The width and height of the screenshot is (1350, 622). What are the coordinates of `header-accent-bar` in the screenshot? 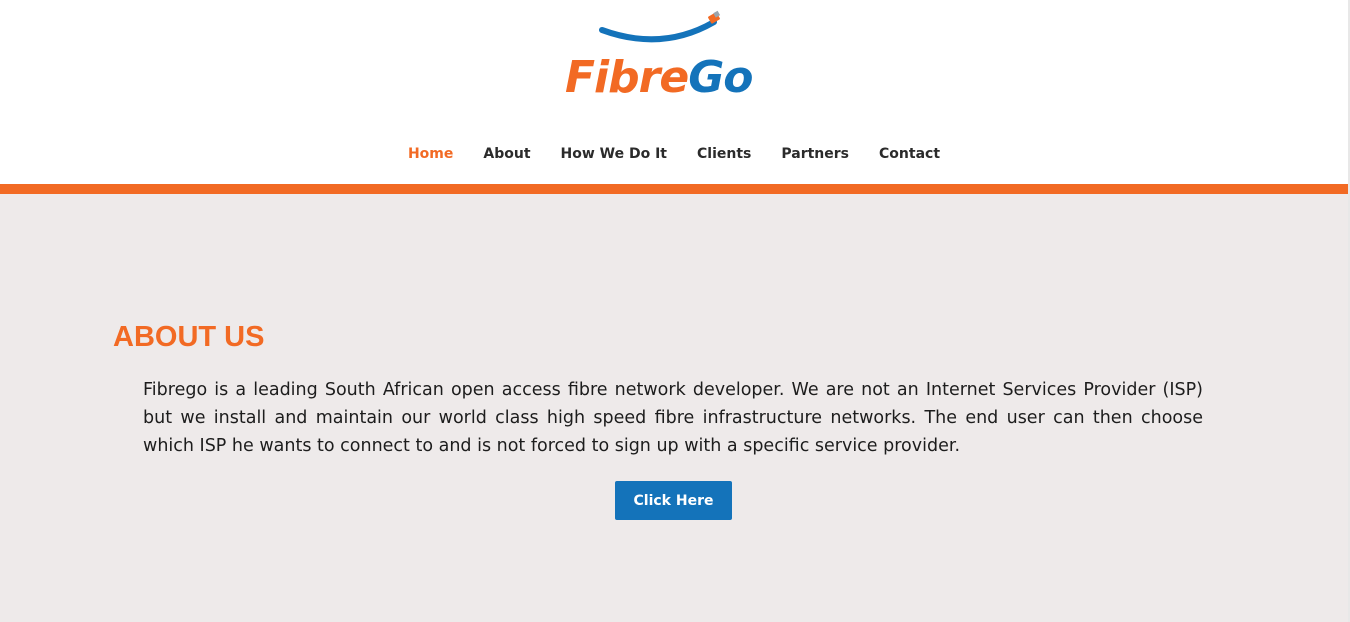 It's located at (674, 189).